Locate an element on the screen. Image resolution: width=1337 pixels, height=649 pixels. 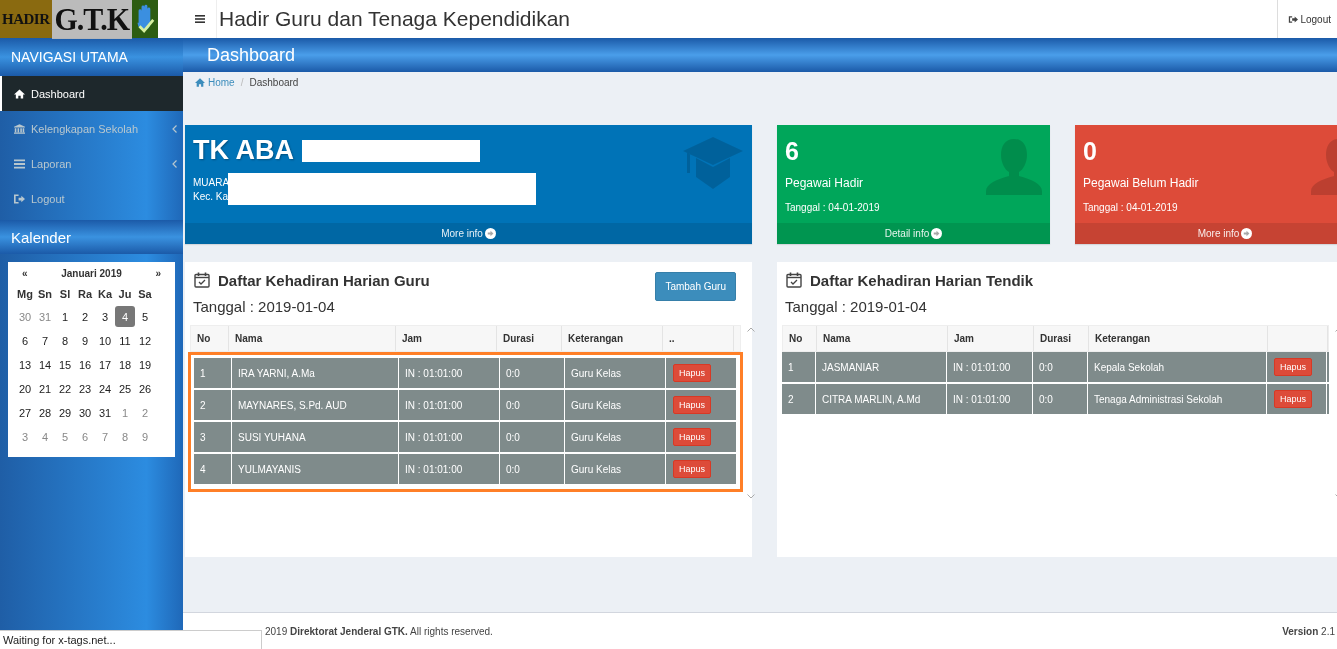
school-district: Kec. Ka is located at coordinates (211, 197).